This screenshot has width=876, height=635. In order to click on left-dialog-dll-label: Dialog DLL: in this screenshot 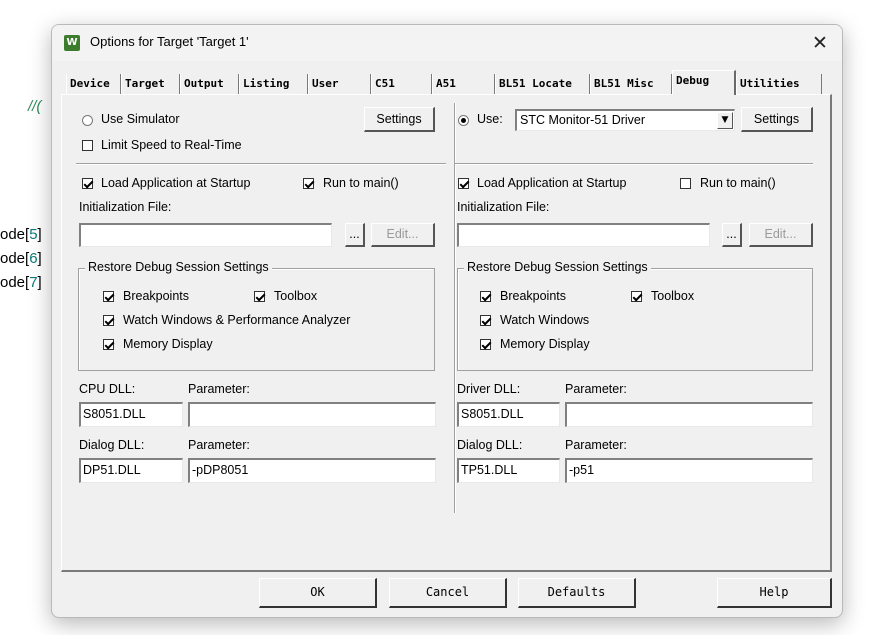, I will do `click(112, 445)`.